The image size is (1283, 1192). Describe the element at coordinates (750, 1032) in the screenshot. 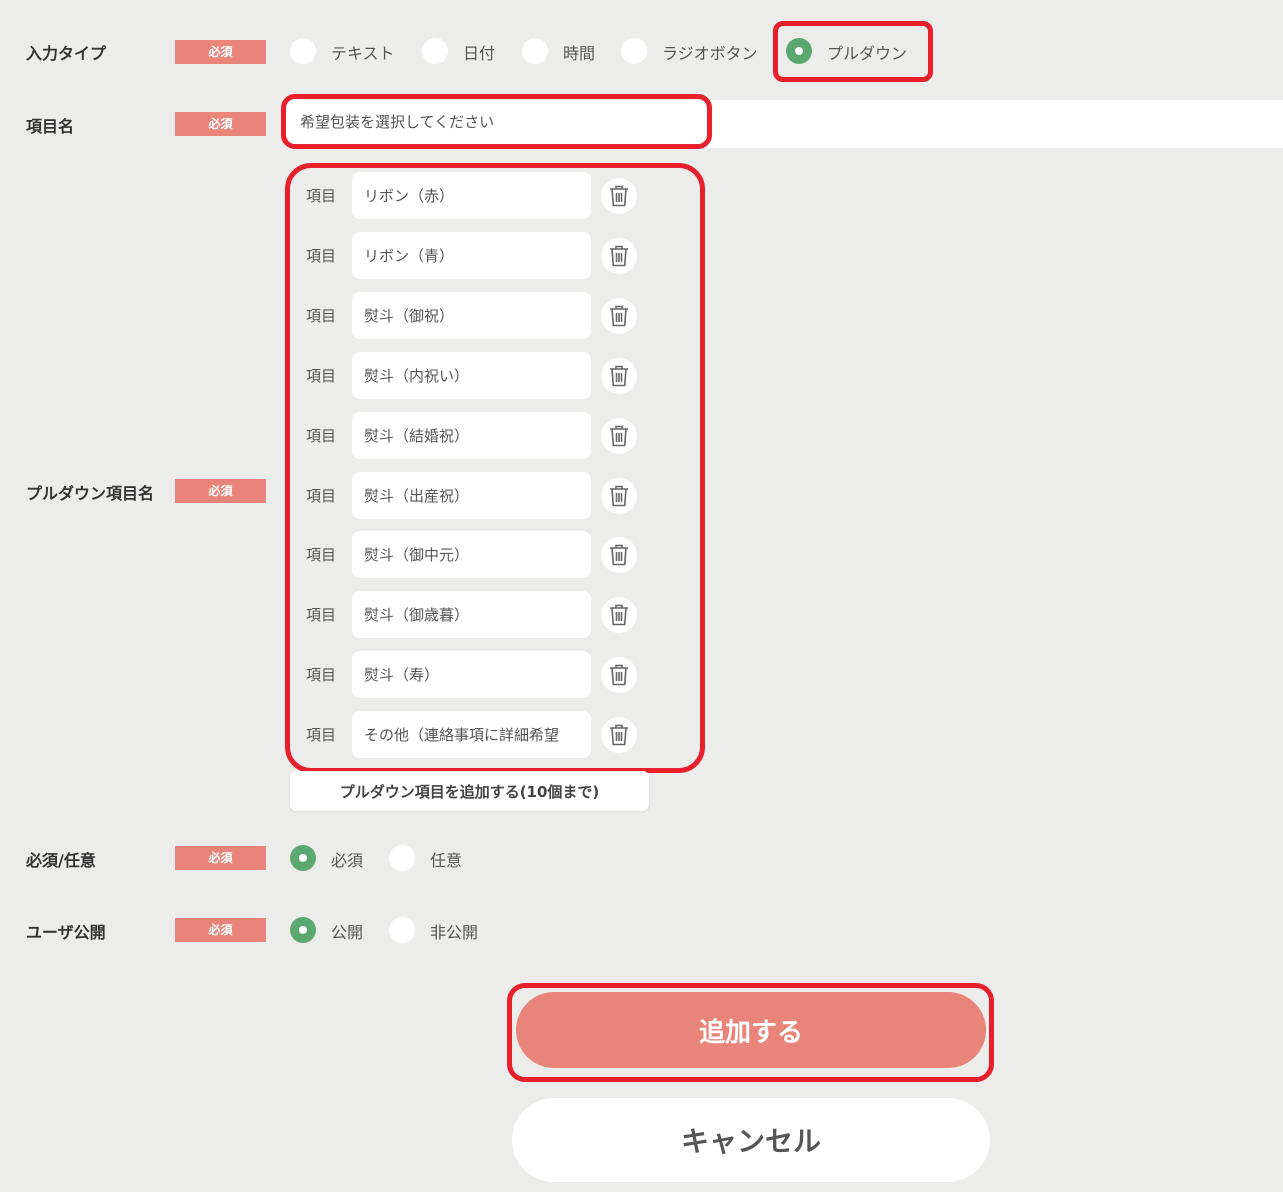

I see `highlight-submit-button` at that location.